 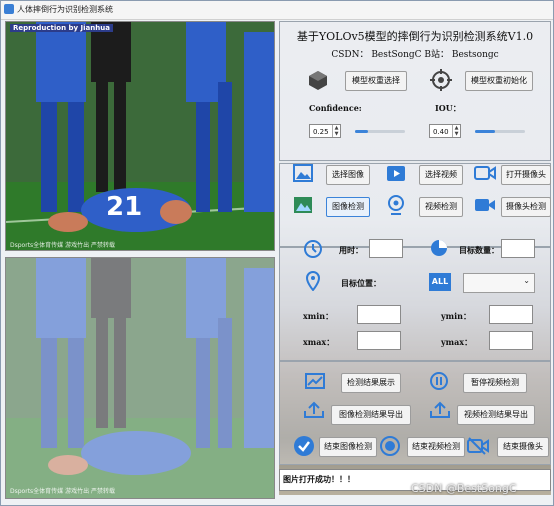 I want to click on confidence-label: Confidence:, so click(x=335, y=108).